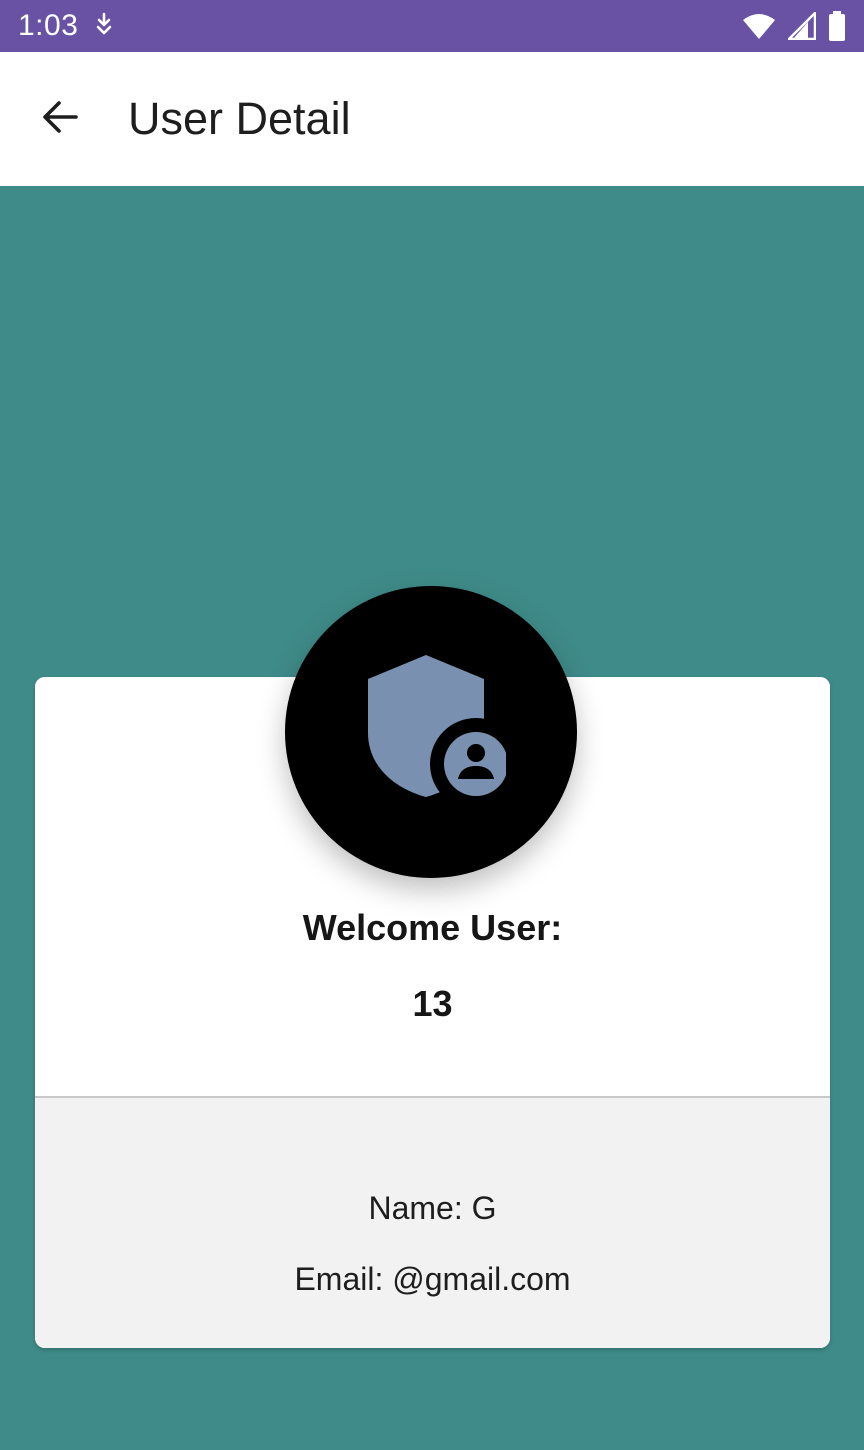 The image size is (864, 1450). Describe the element at coordinates (432, 119) in the screenshot. I see `app-bar: User Detail` at that location.